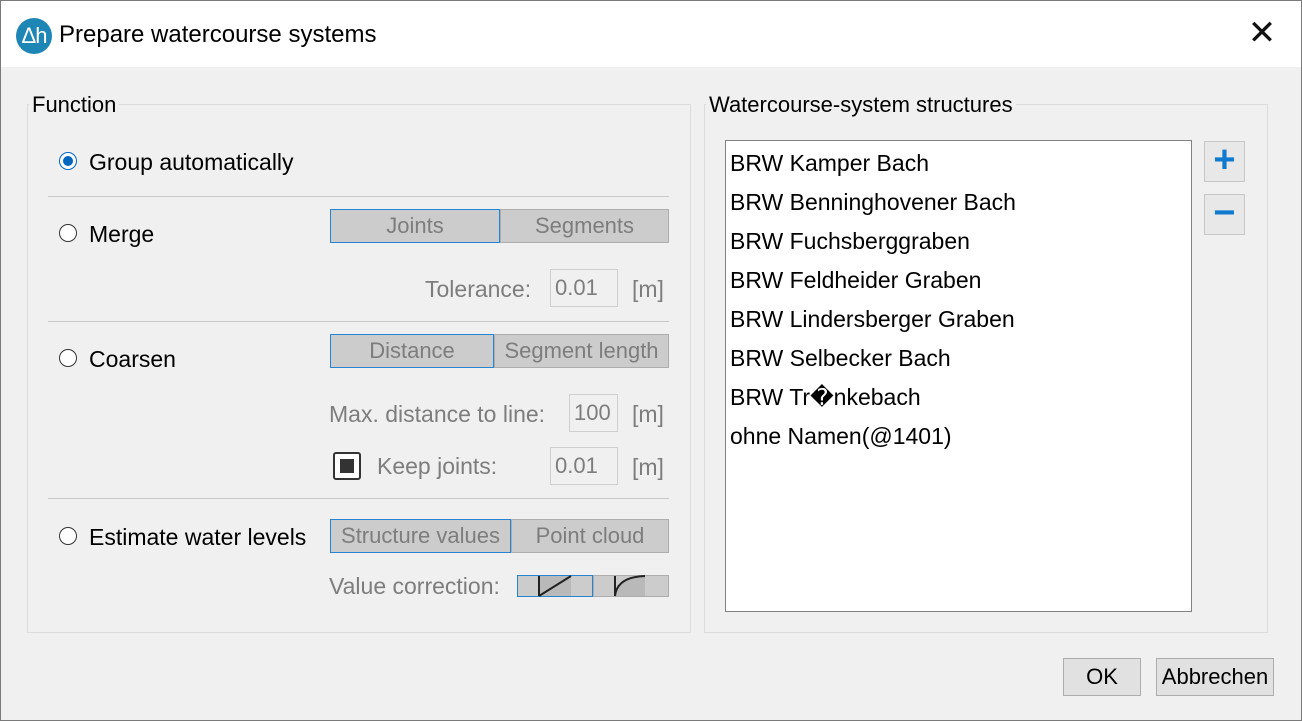  I want to click on list-item: BRW Kamper Bach, so click(958, 163).